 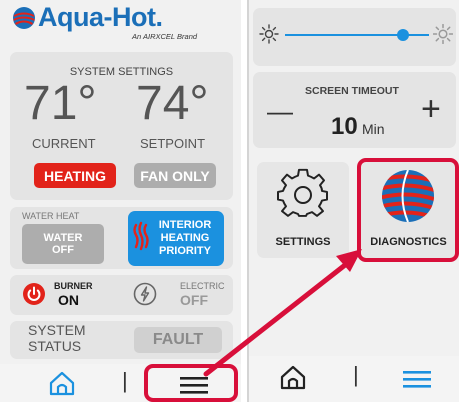 What do you see at coordinates (73, 286) in the screenshot?
I see `burner-label: BURNER` at bounding box center [73, 286].